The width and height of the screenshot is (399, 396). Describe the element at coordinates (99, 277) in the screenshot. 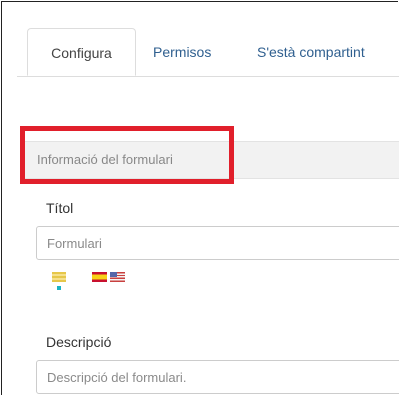

I see `spain-flag-icon` at that location.